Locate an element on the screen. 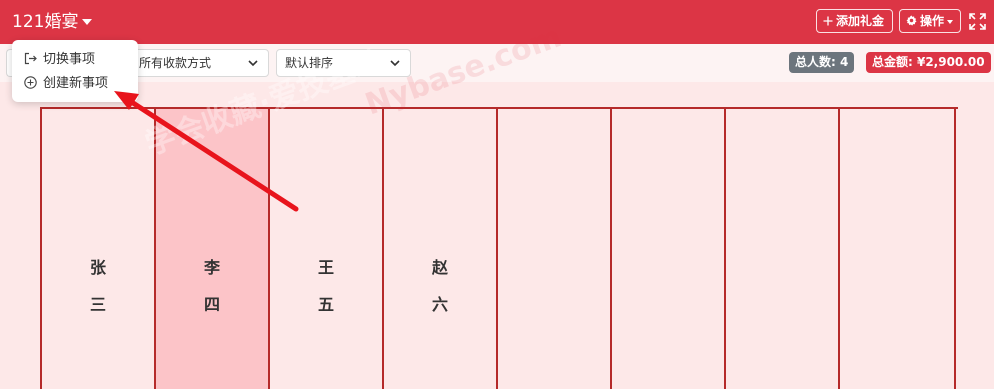 Image resolution: width=994 pixels, height=389 pixels. switch-icon is located at coordinates (30, 58).